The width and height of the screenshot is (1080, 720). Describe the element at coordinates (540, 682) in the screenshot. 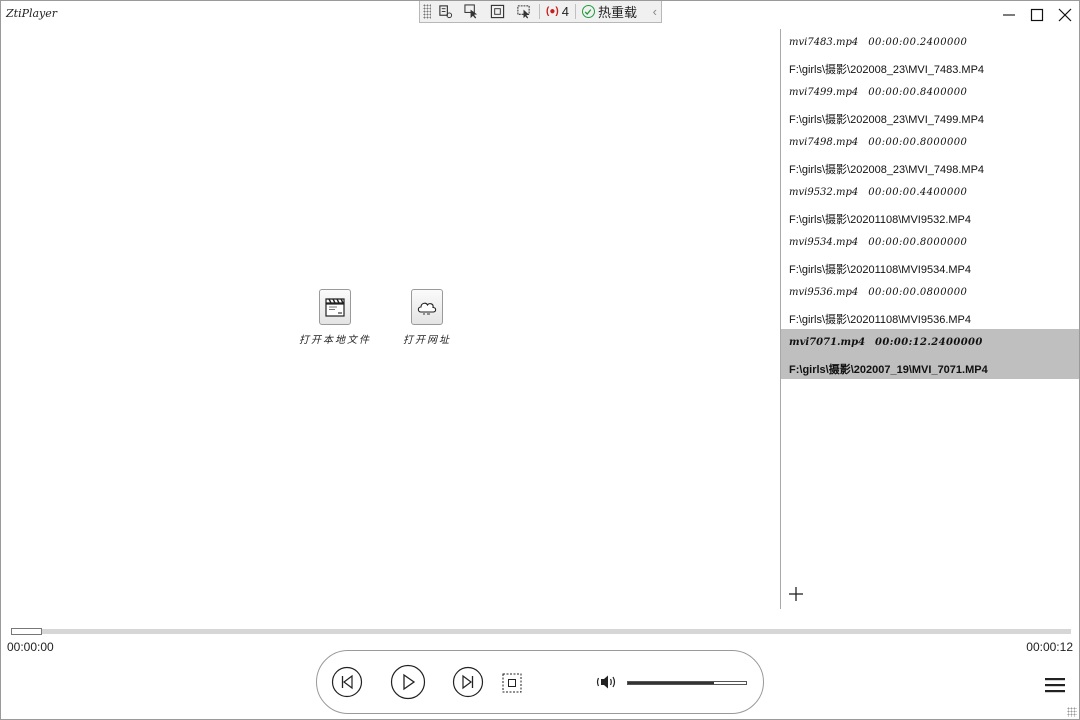

I see `playback-controls` at that location.